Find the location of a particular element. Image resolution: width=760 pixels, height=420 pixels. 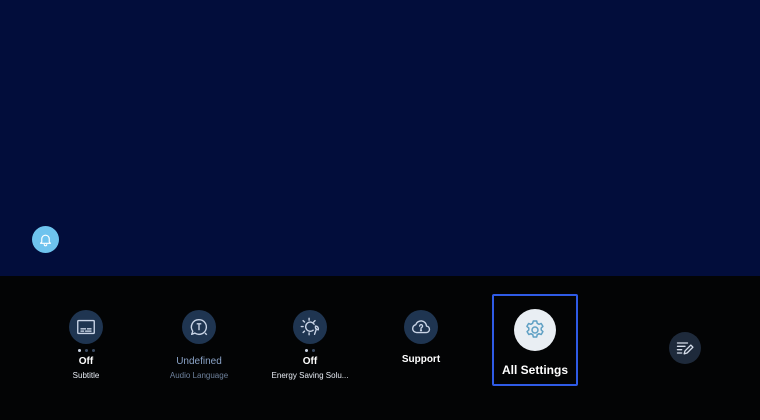

support-icon-button is located at coordinates (421, 327).